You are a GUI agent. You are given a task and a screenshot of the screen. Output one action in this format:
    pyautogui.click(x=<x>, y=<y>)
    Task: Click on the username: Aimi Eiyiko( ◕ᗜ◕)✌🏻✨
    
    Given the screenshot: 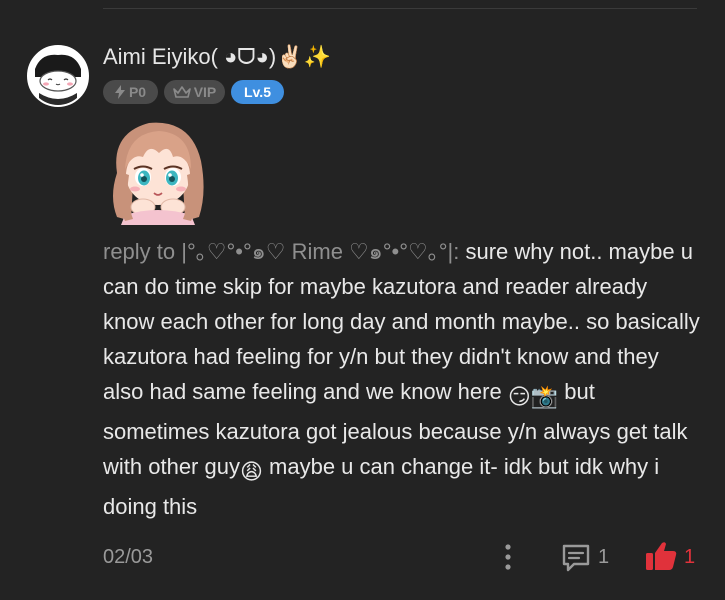 What is the action you would take?
    pyautogui.click(x=217, y=57)
    